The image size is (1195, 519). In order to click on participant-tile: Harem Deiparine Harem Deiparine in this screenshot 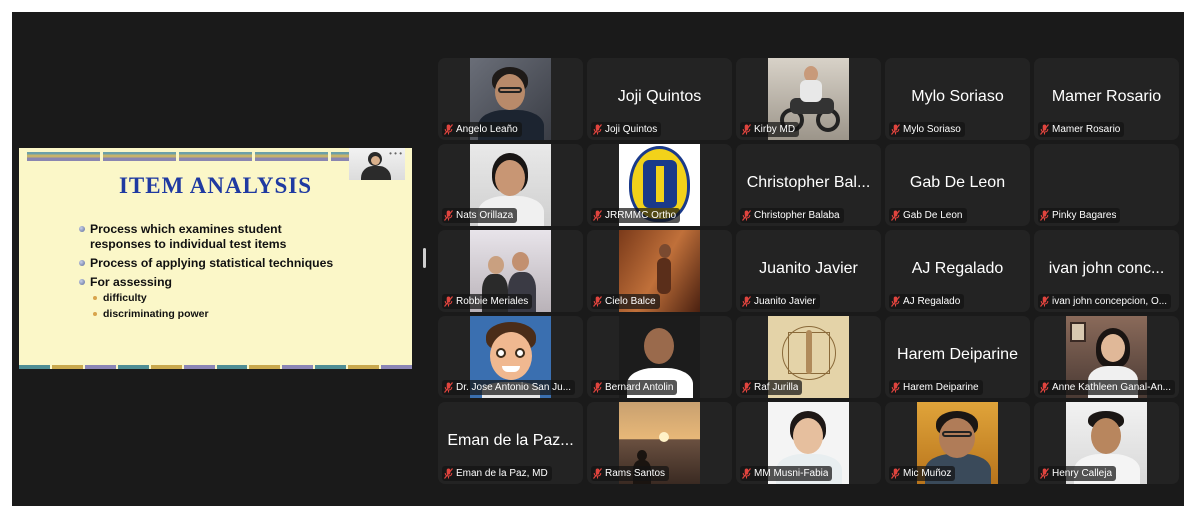, I will do `click(957, 357)`.